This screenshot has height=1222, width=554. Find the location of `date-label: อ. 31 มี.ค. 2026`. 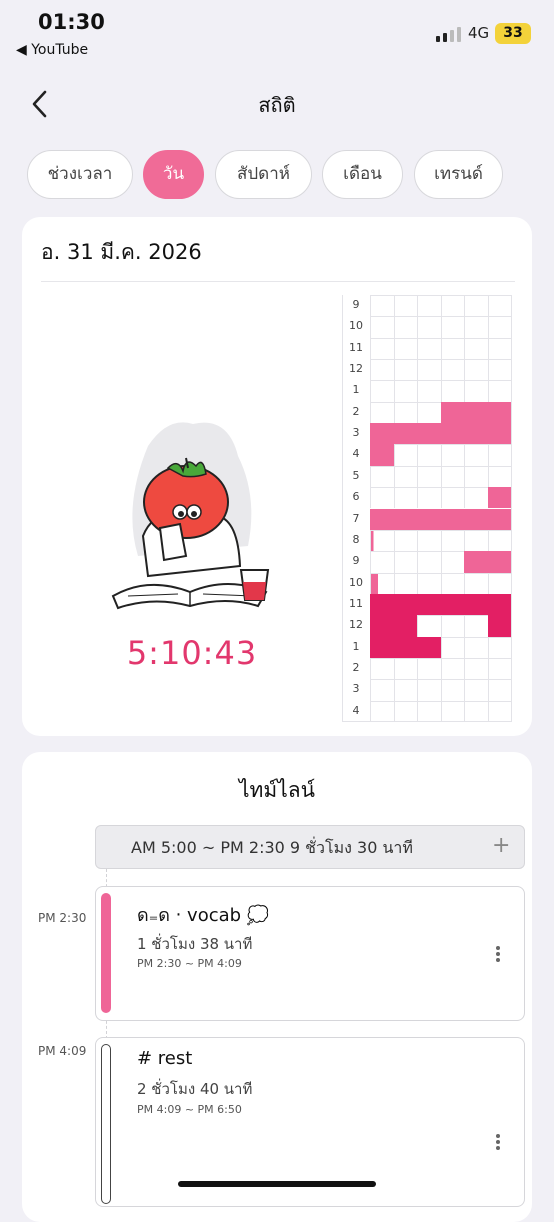

date-label: อ. 31 มี.ค. 2026 is located at coordinates (121, 252).